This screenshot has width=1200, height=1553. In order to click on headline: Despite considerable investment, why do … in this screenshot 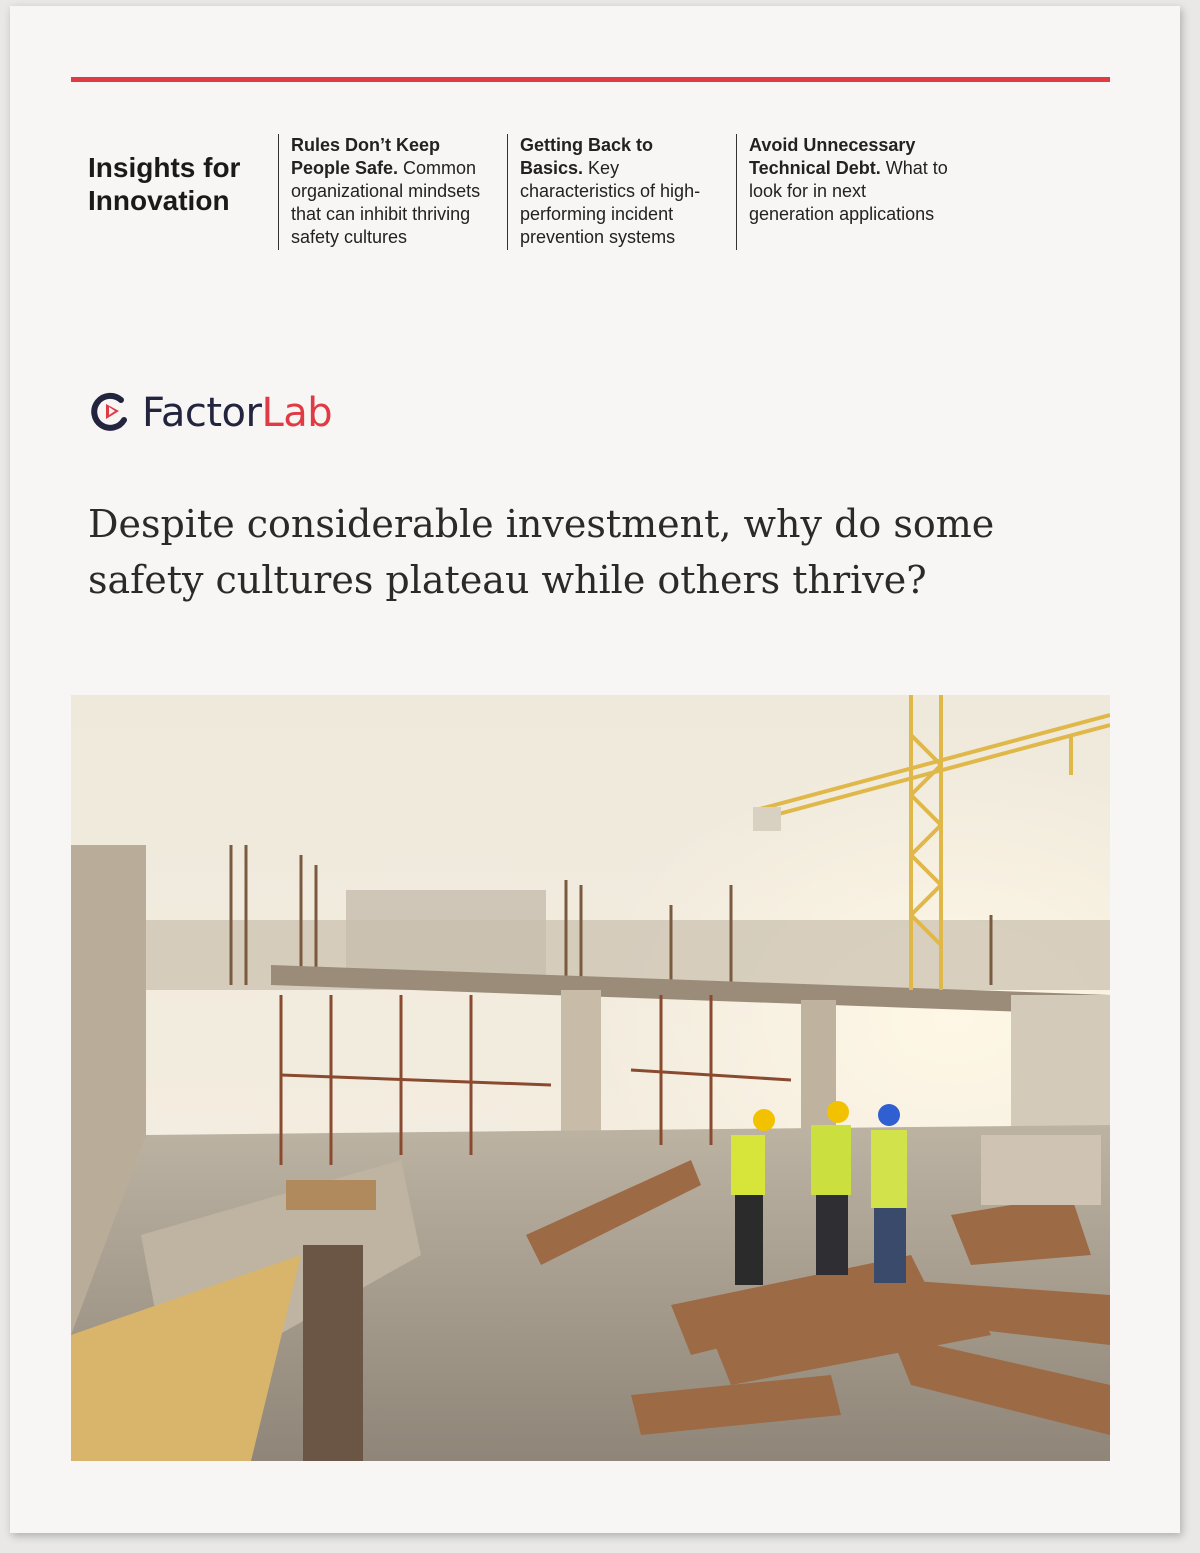, I will do `click(541, 552)`.